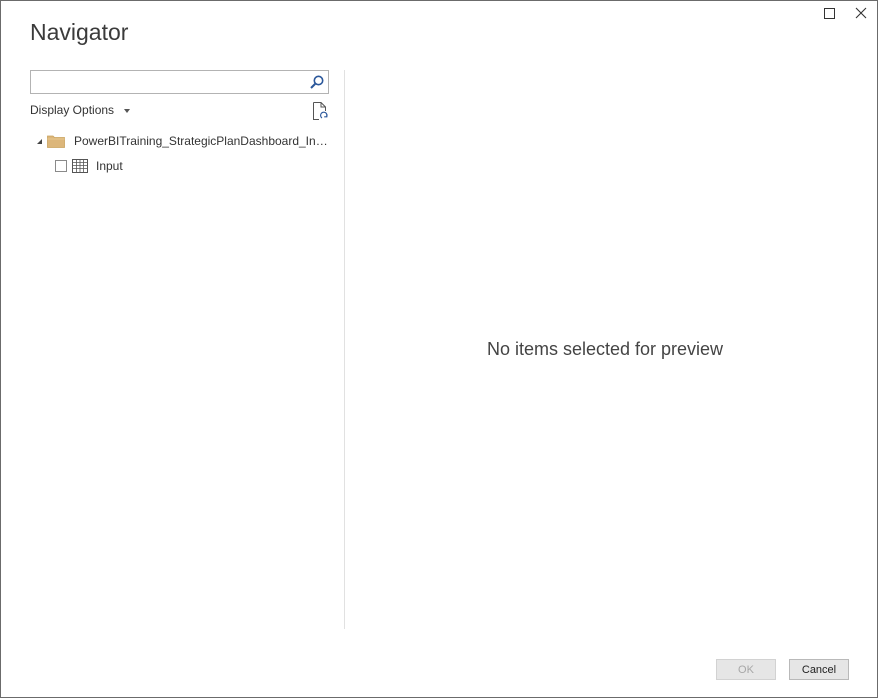 This screenshot has width=878, height=698. I want to click on search-icon, so click(317, 82).